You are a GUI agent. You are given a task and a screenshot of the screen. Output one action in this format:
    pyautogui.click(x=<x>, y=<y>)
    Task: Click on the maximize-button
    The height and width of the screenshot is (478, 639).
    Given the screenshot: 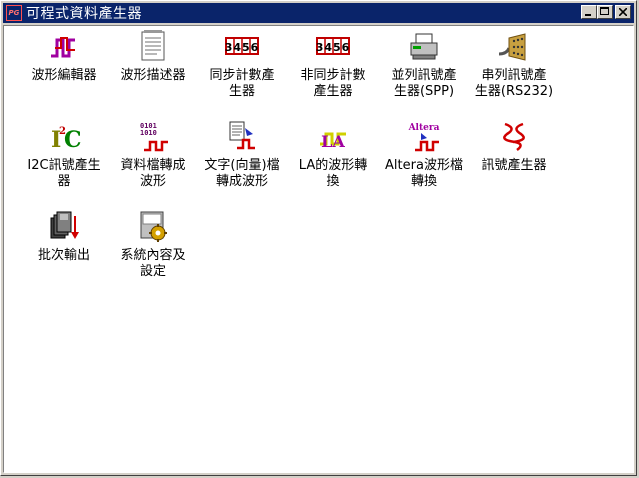 What is the action you would take?
    pyautogui.click(x=605, y=12)
    